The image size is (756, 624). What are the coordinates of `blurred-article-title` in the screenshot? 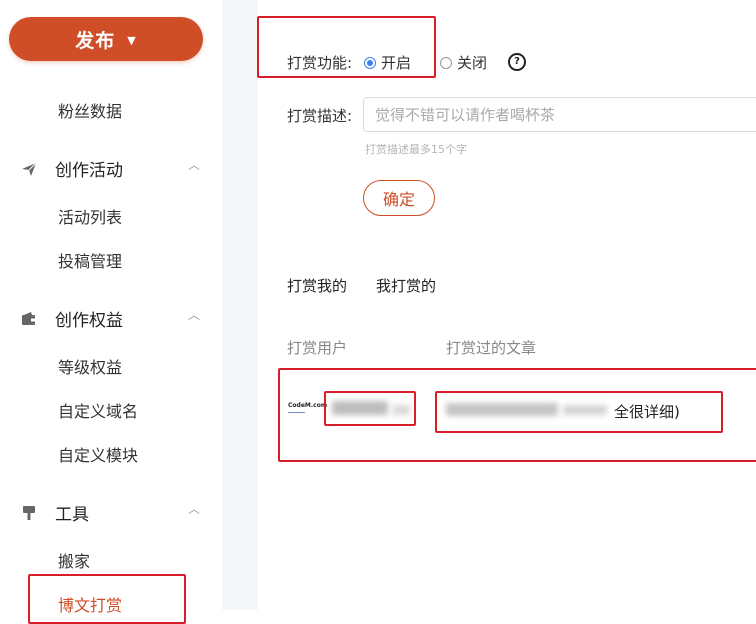 It's located at (502, 409).